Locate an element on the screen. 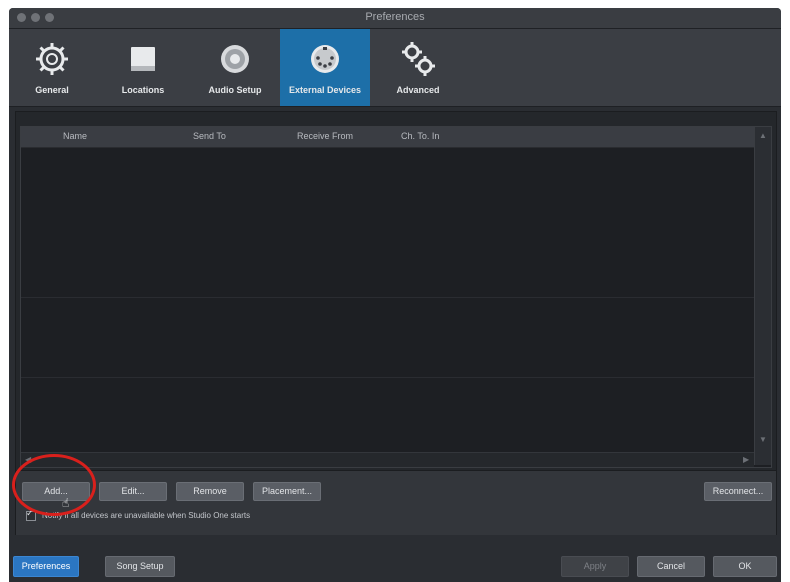 Image resolution: width=790 pixels, height=582 pixels. apply-button: Apply is located at coordinates (595, 566).